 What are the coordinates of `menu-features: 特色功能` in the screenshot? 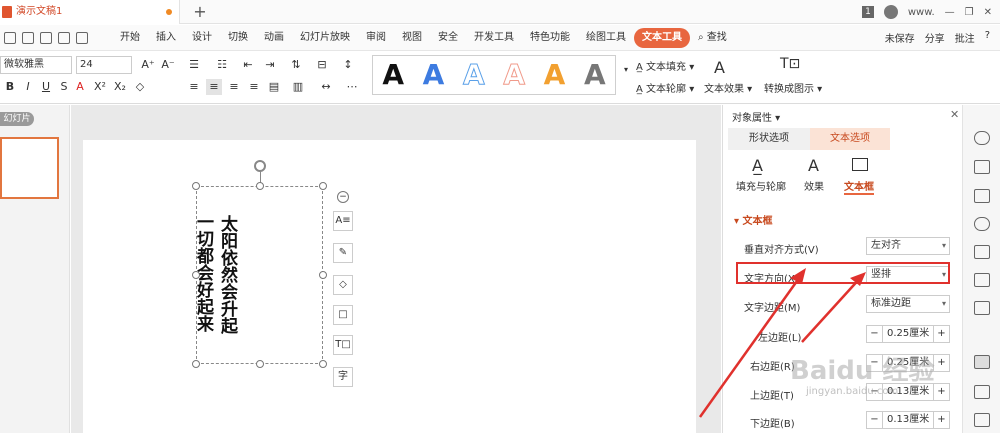 It's located at (550, 38).